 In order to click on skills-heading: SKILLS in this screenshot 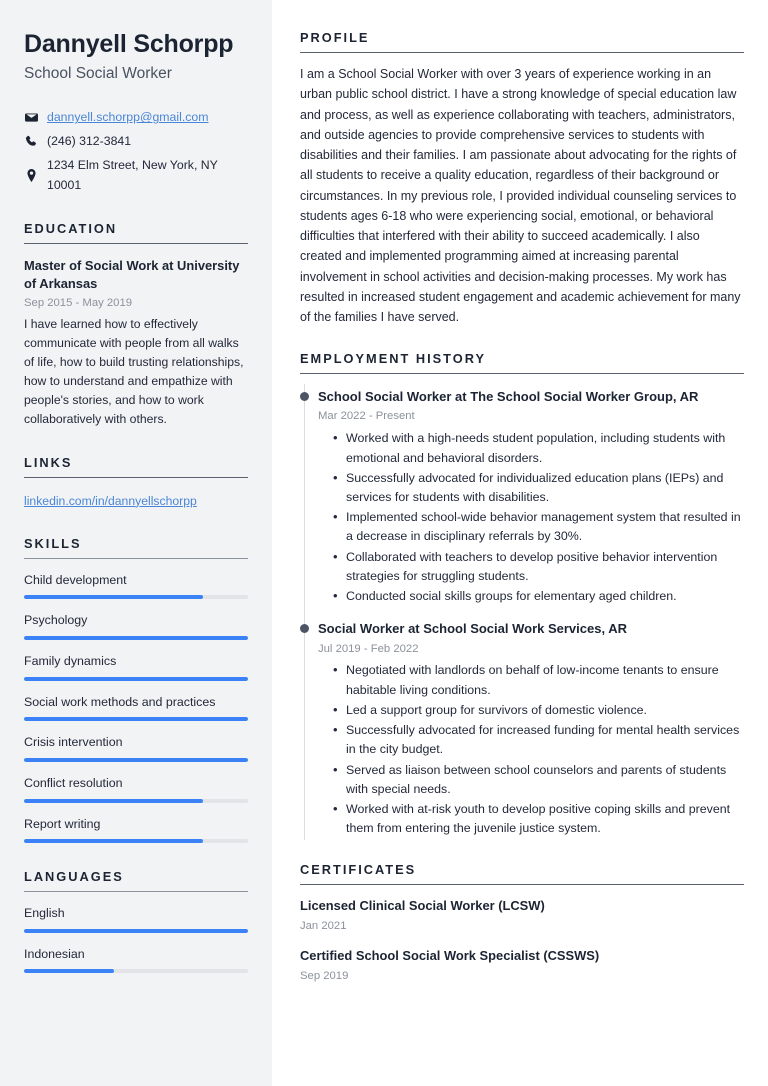, I will do `click(53, 543)`.